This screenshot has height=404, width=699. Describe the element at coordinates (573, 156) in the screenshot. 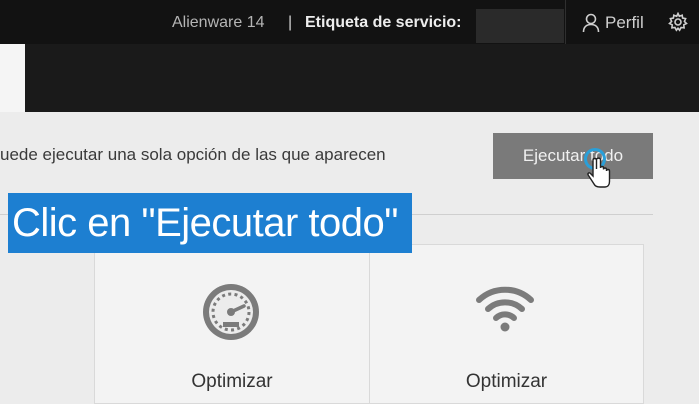

I see `run-all-button: Ejecutar todo` at that location.